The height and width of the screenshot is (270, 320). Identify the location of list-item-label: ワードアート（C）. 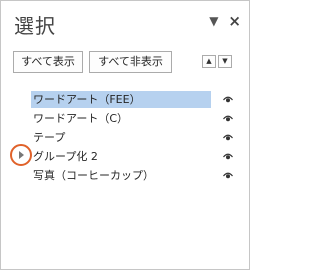
(81, 118).